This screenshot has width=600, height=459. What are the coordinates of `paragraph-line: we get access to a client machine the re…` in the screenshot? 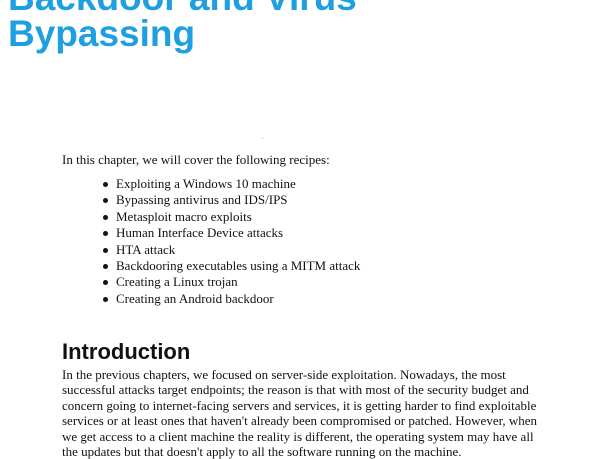 It's located at (298, 436).